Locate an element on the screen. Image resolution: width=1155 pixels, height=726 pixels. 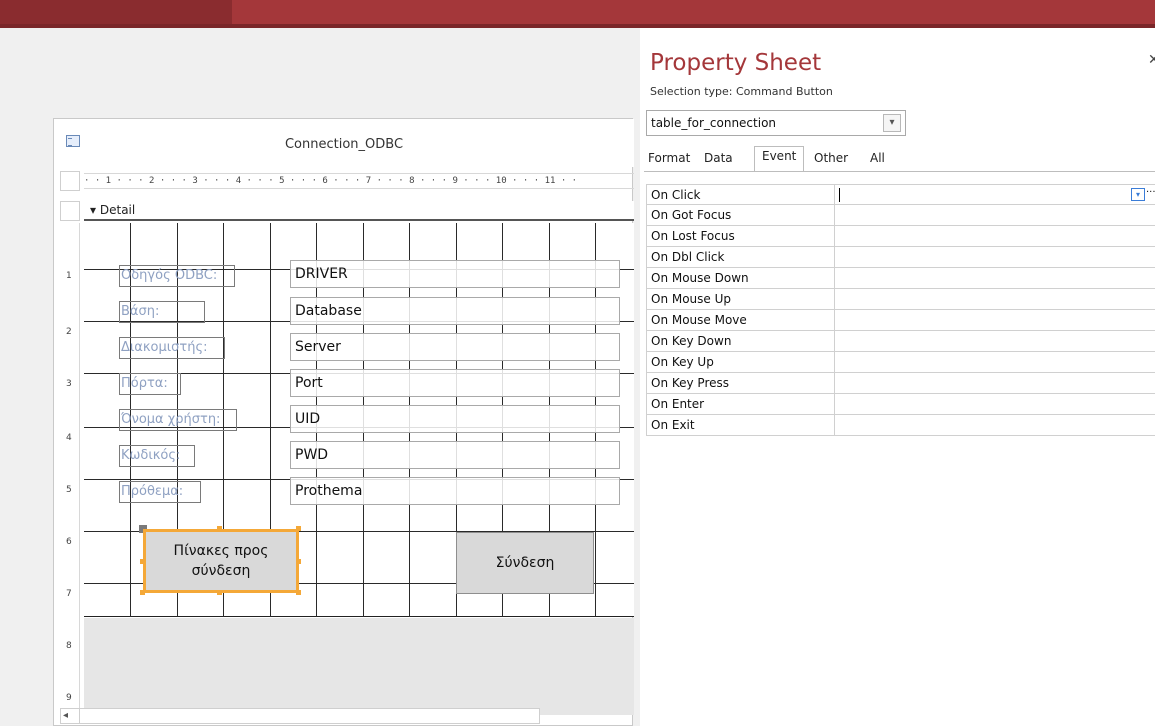
property-value-on-click: ▾ ··· is located at coordinates (995, 195).